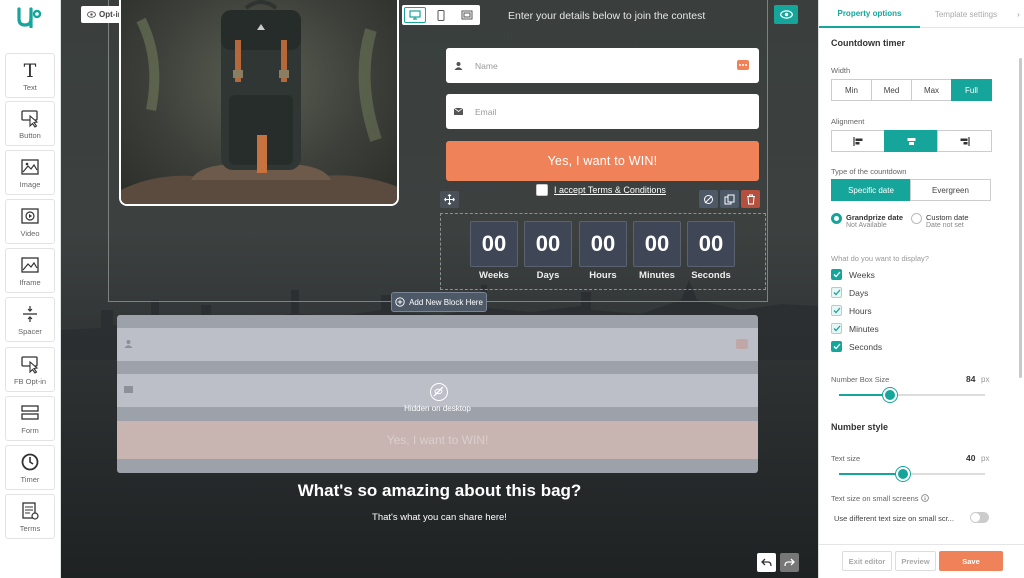 This screenshot has width=1024, height=578. Describe the element at coordinates (1018, 14) in the screenshot. I see `chevron-right-icon: ›` at that location.